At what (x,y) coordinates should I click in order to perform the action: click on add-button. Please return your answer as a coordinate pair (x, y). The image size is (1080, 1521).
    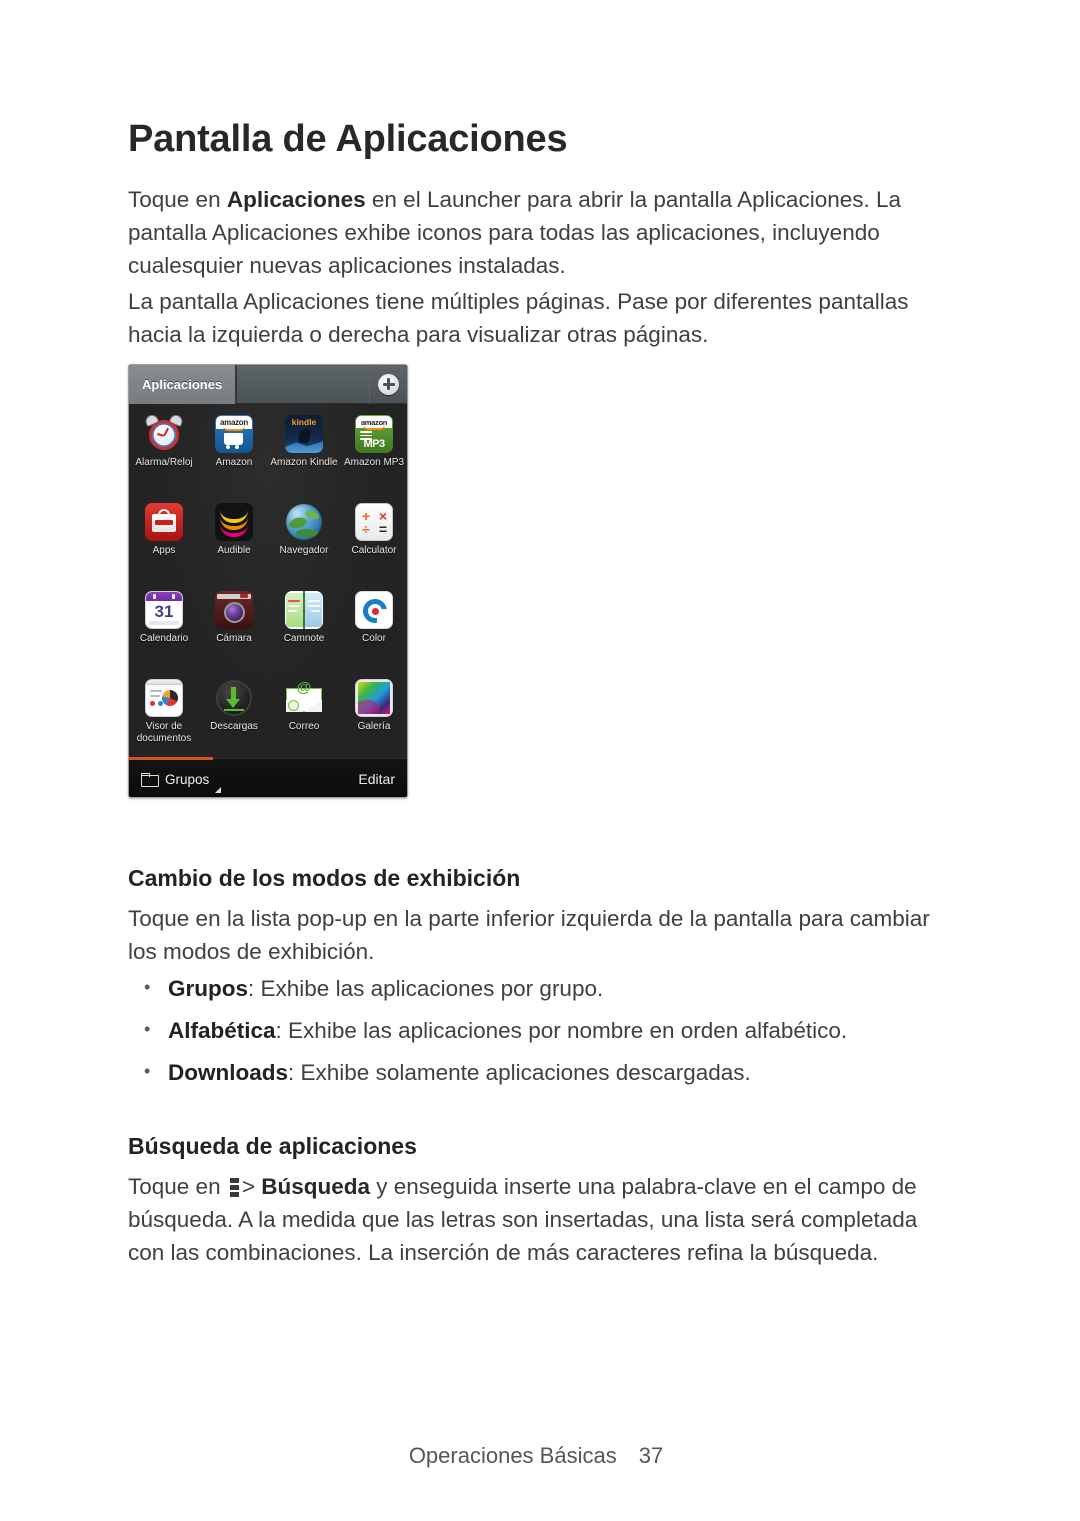
    Looking at the image, I should click on (388, 384).